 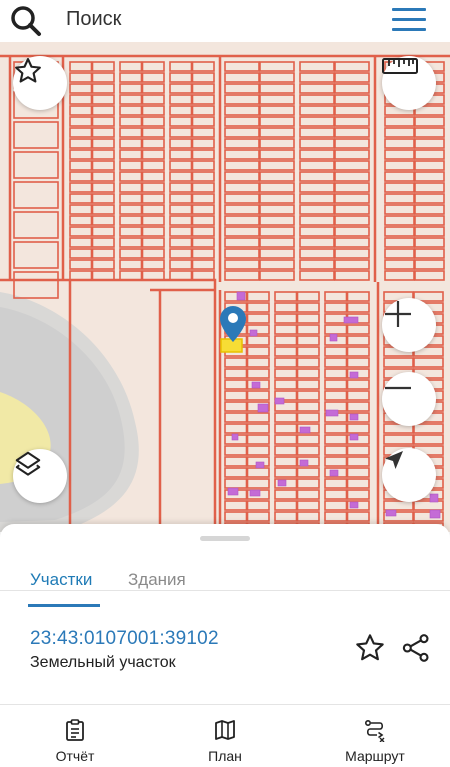 I want to click on zoom-in-button, so click(x=409, y=325).